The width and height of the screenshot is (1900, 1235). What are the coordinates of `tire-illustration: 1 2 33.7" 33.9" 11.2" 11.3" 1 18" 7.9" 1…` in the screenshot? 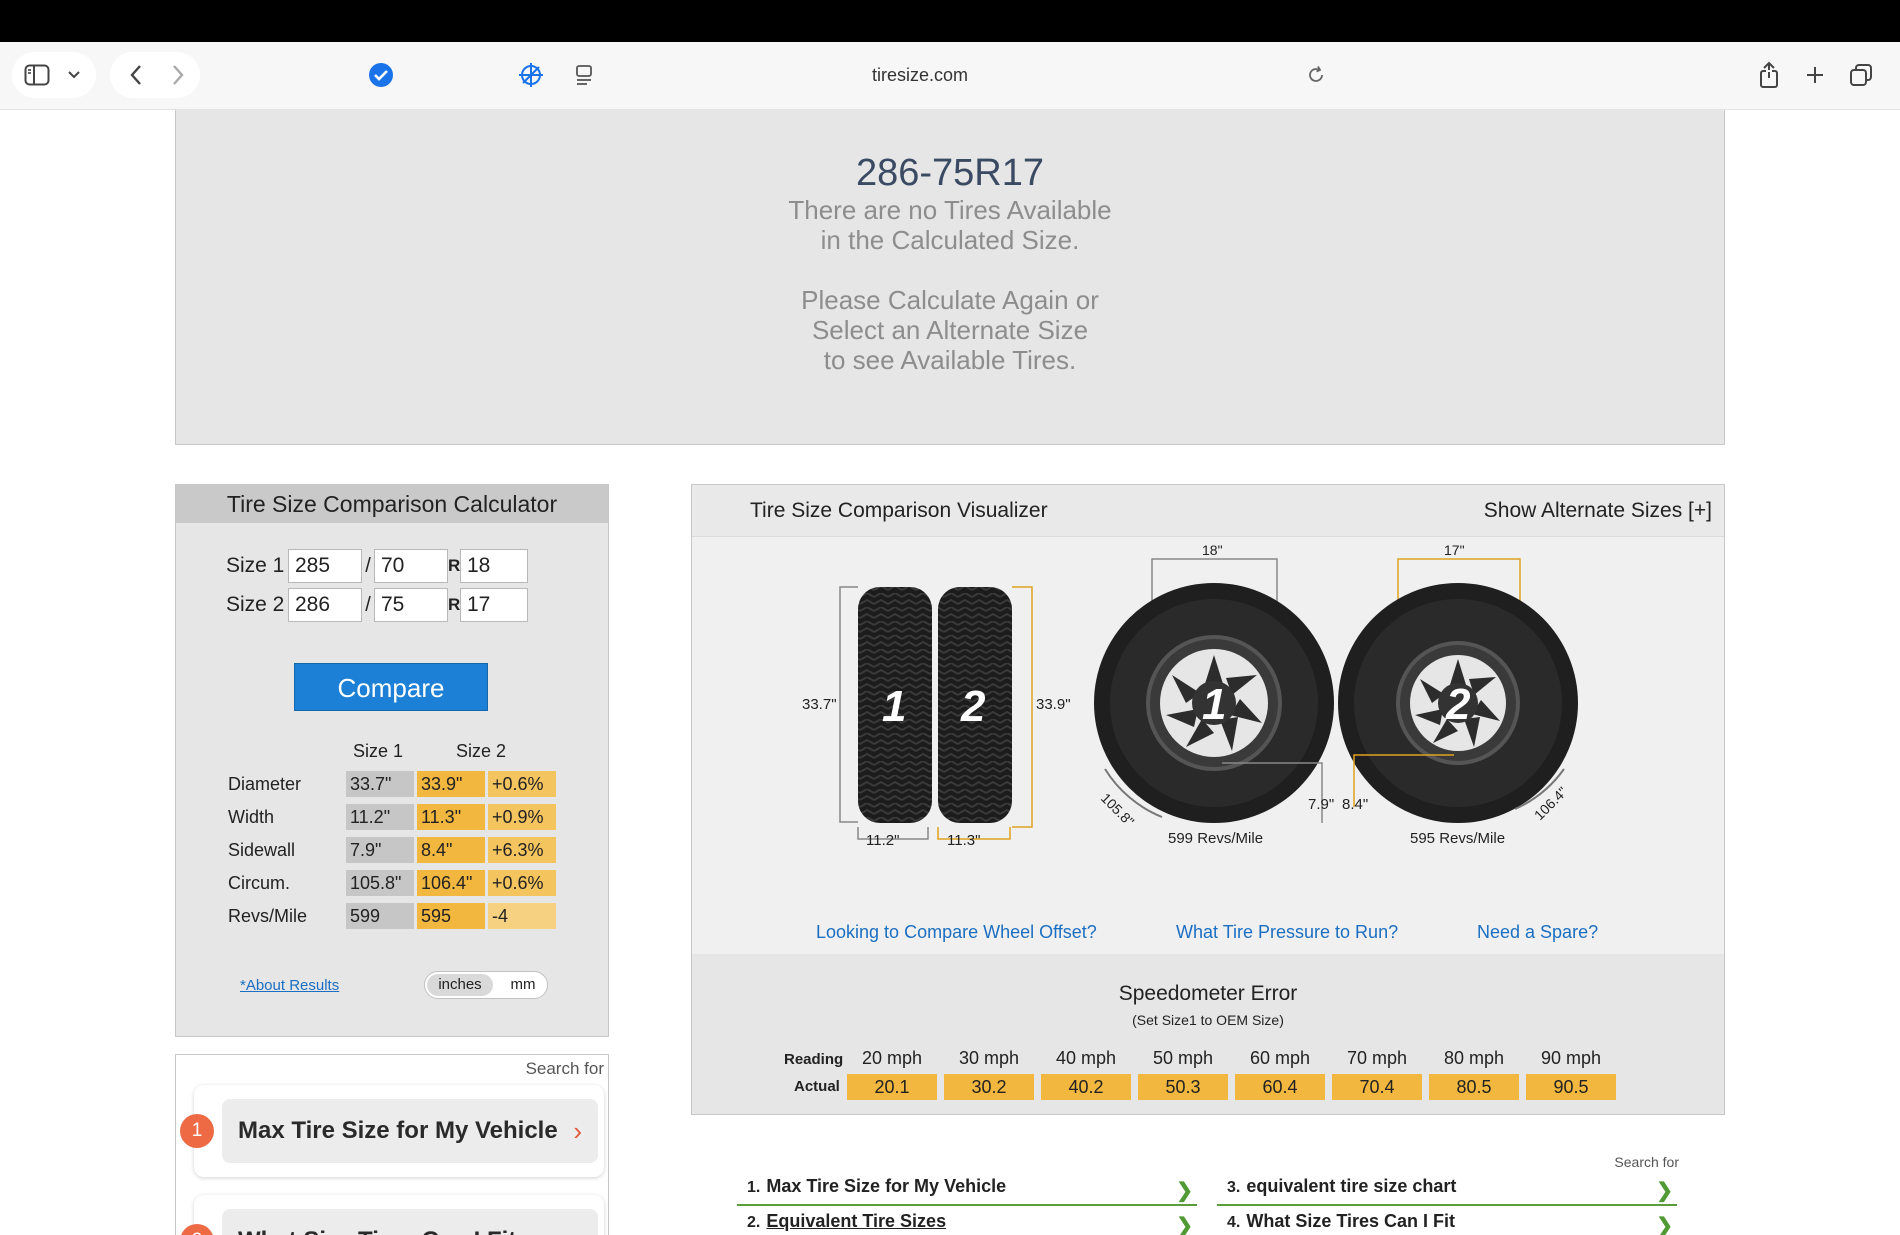 It's located at (1190, 695).